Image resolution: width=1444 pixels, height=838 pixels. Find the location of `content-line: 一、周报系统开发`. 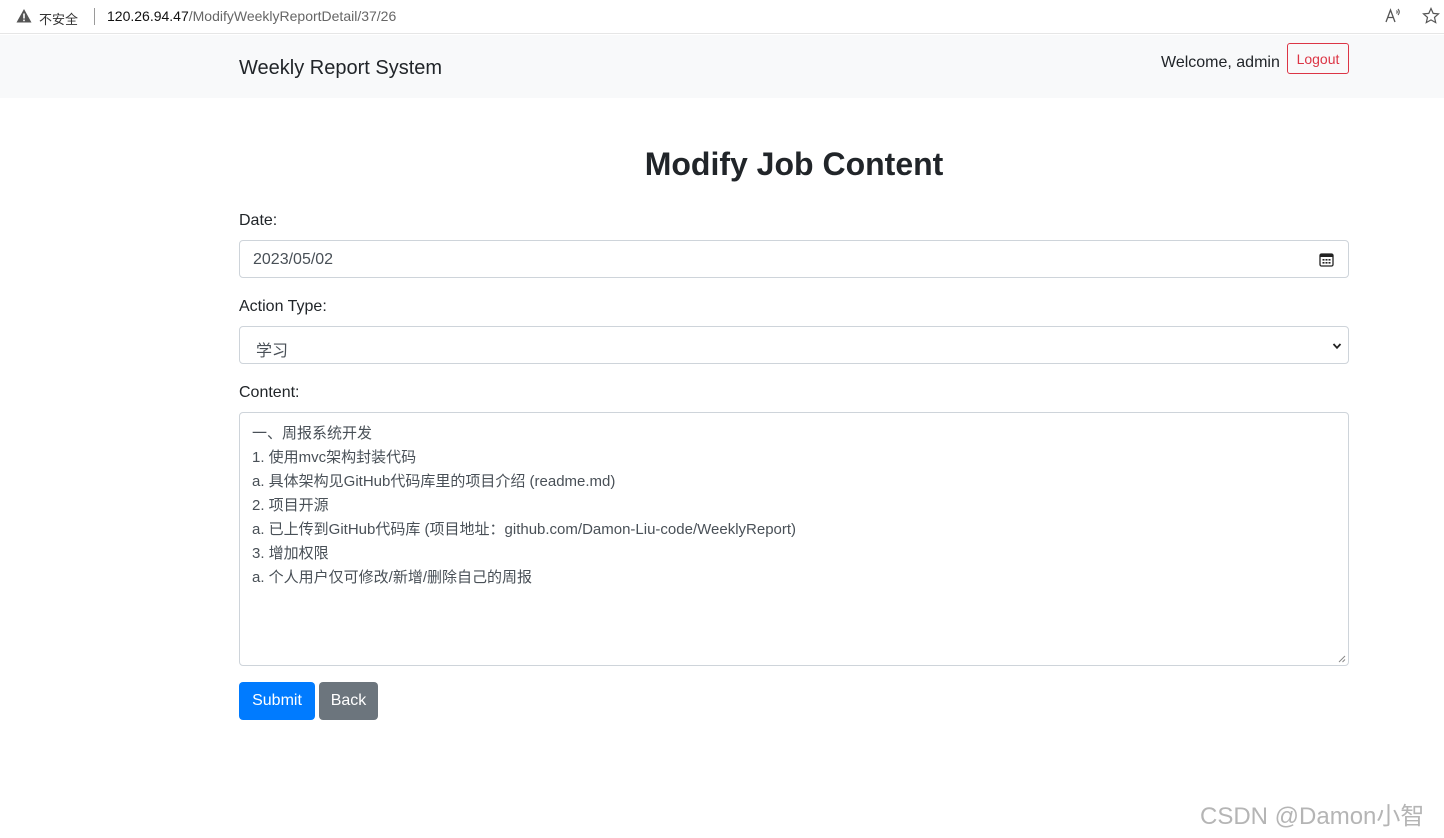

content-line: 一、周报系统开发 is located at coordinates (312, 433).